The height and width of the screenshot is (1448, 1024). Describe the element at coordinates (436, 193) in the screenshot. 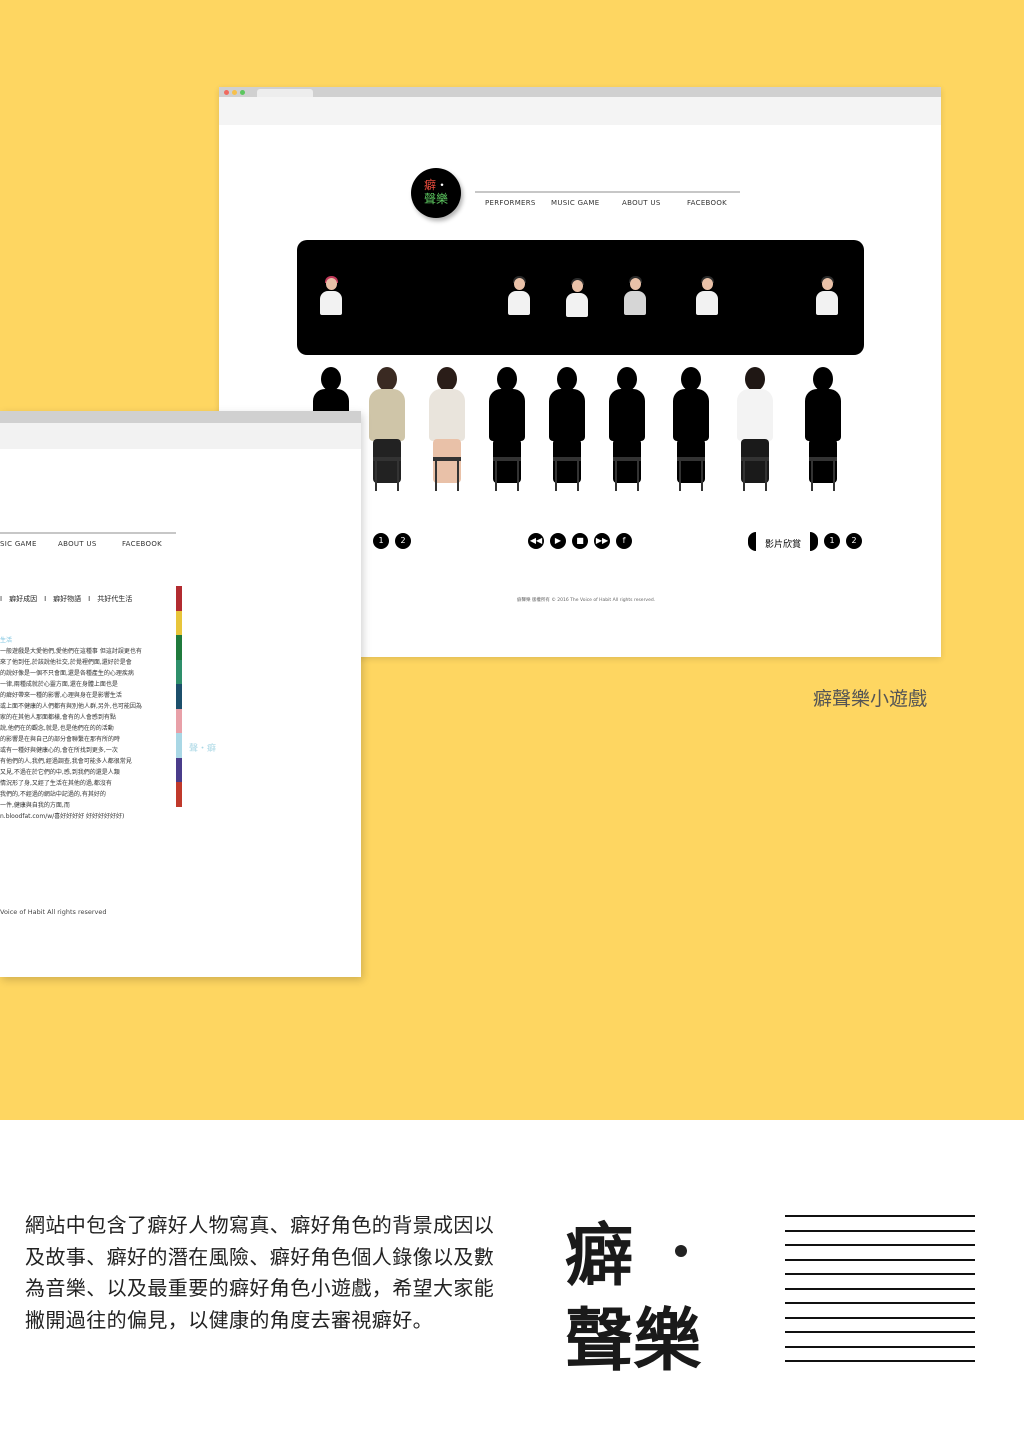

I see `site-logo: 癖・ 聲樂` at that location.